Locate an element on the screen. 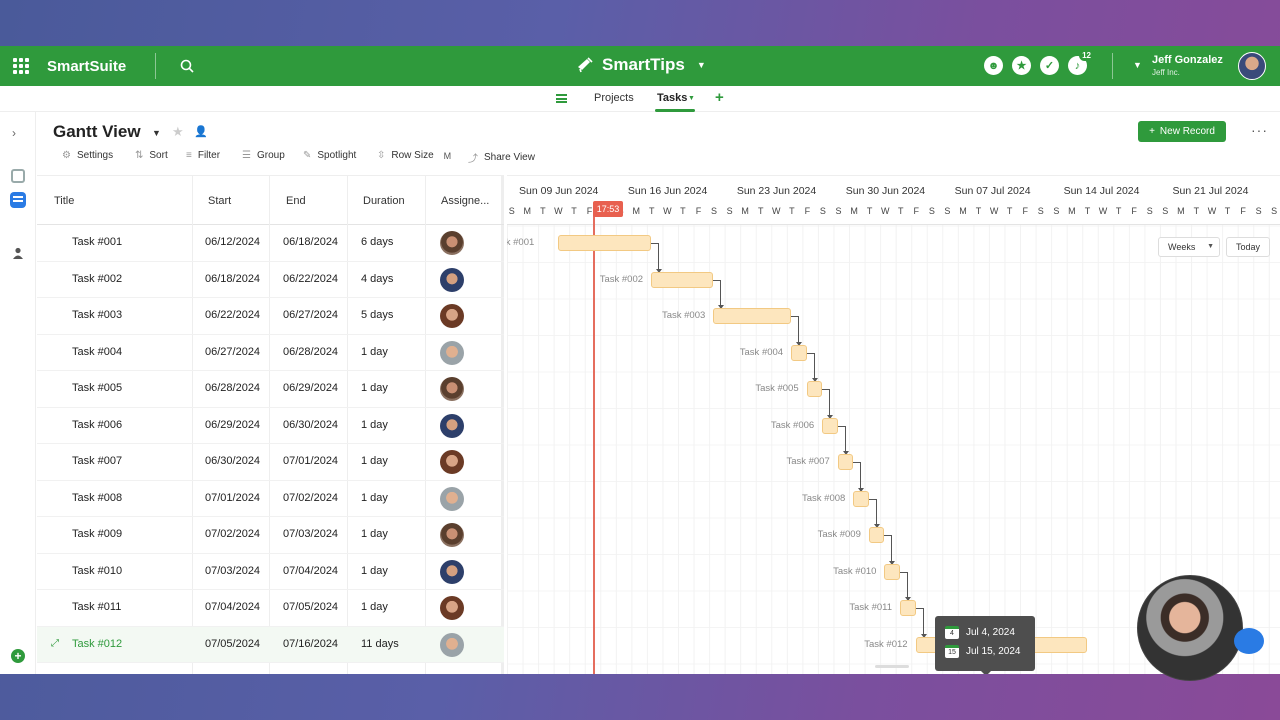  workspace-selector: SmartTips ▼ is located at coordinates (641, 65).